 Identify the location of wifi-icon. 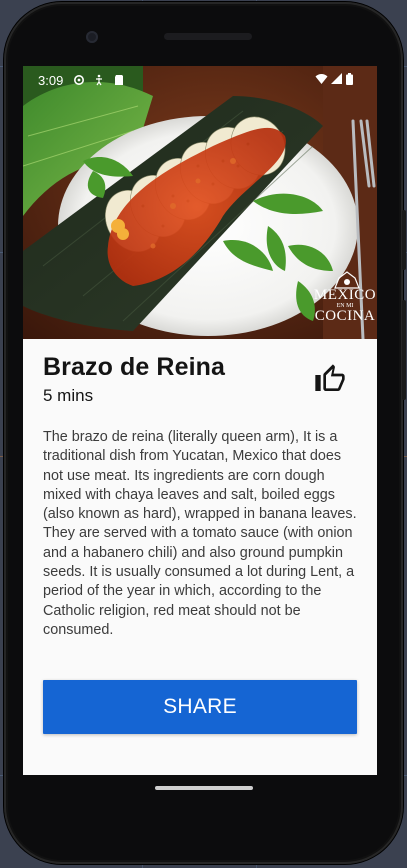
(321, 79).